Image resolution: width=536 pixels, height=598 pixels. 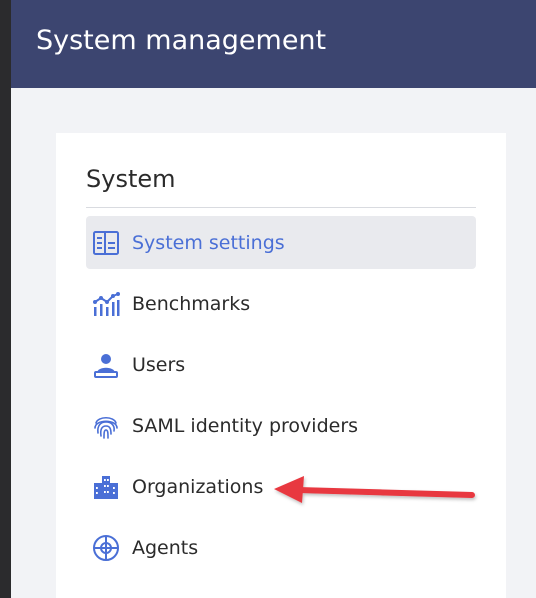 What do you see at coordinates (131, 179) in the screenshot?
I see `panel-title: System` at bounding box center [131, 179].